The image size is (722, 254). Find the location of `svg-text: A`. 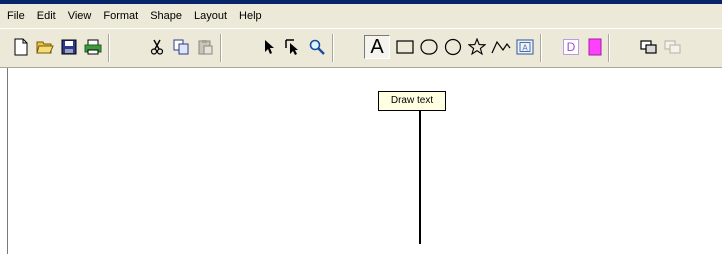

svg-text: A is located at coordinates (525, 48).